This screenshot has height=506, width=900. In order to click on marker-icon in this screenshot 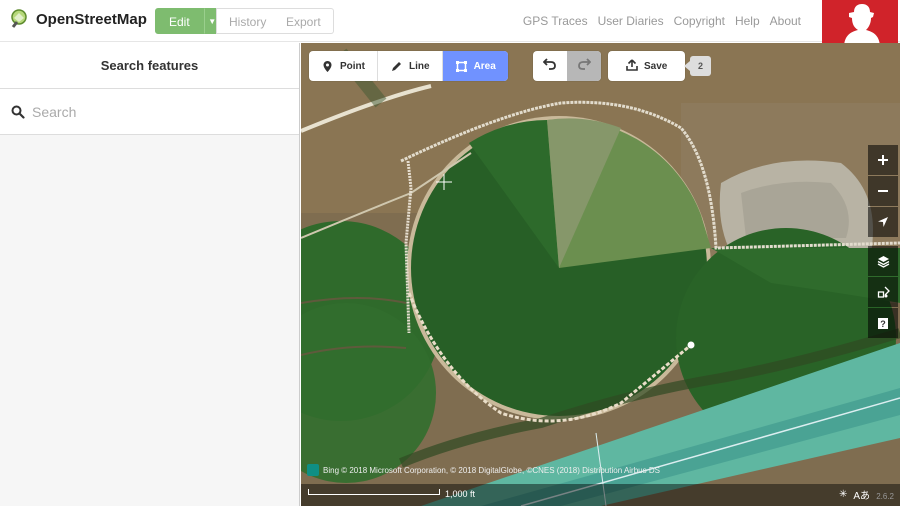, I will do `click(327, 66)`.